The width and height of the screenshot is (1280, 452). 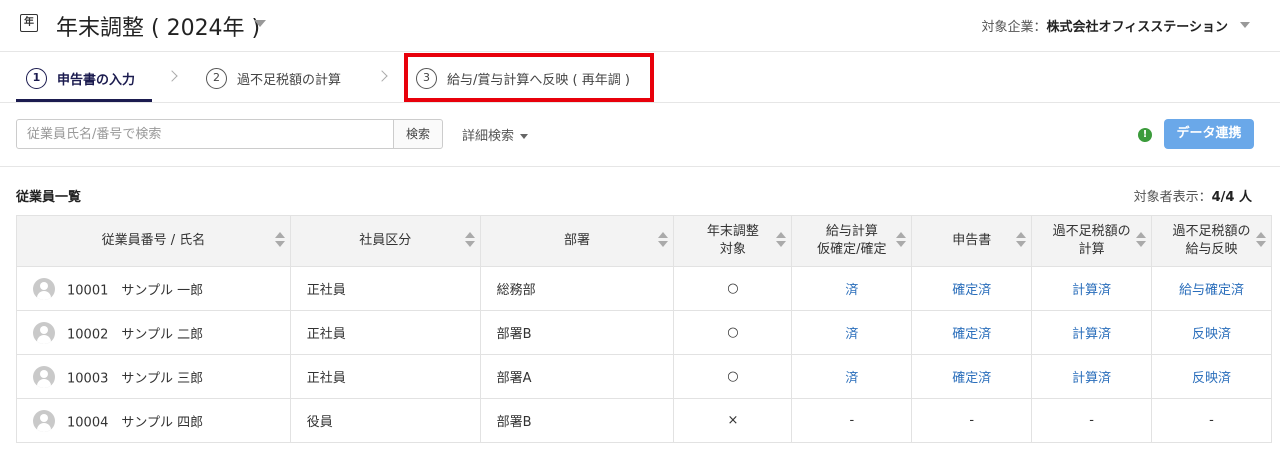 I want to click on col-header-employee: 従業員番号 / 氏名, so click(x=153, y=241).